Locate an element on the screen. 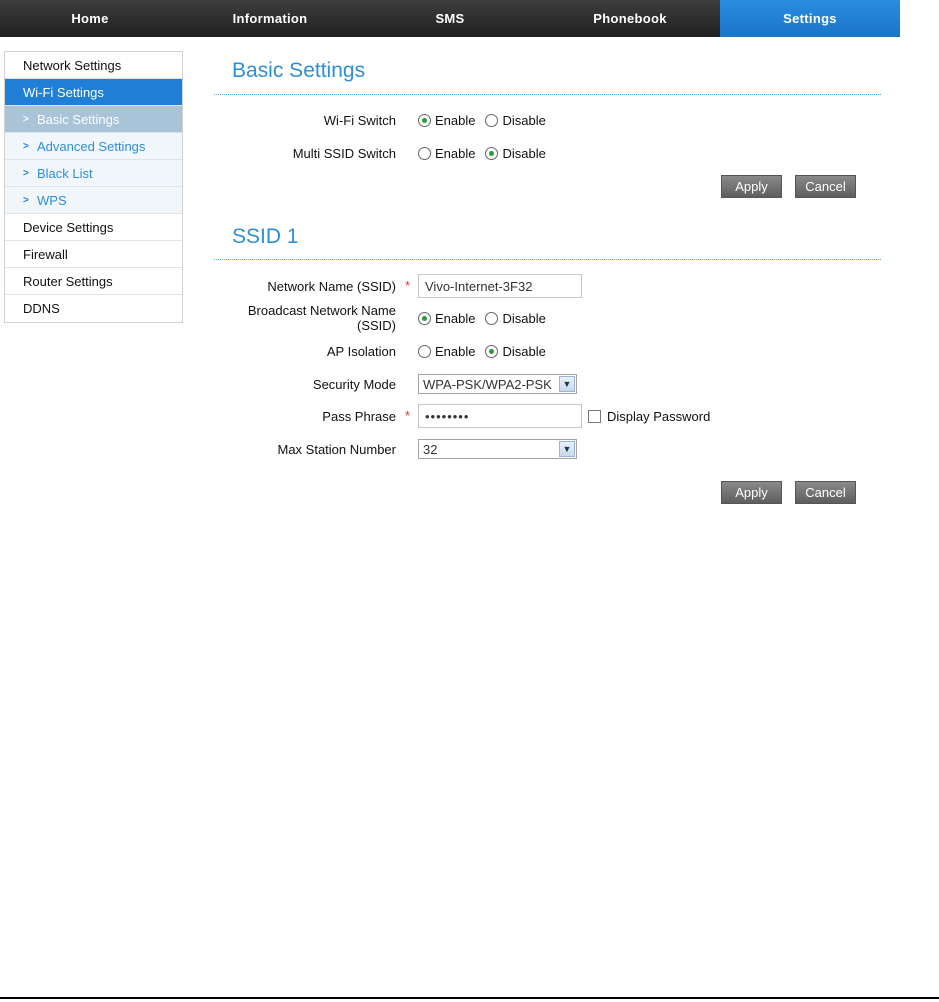 This screenshot has height=1002, width=939. checkbox-label: Display Password is located at coordinates (659, 416).